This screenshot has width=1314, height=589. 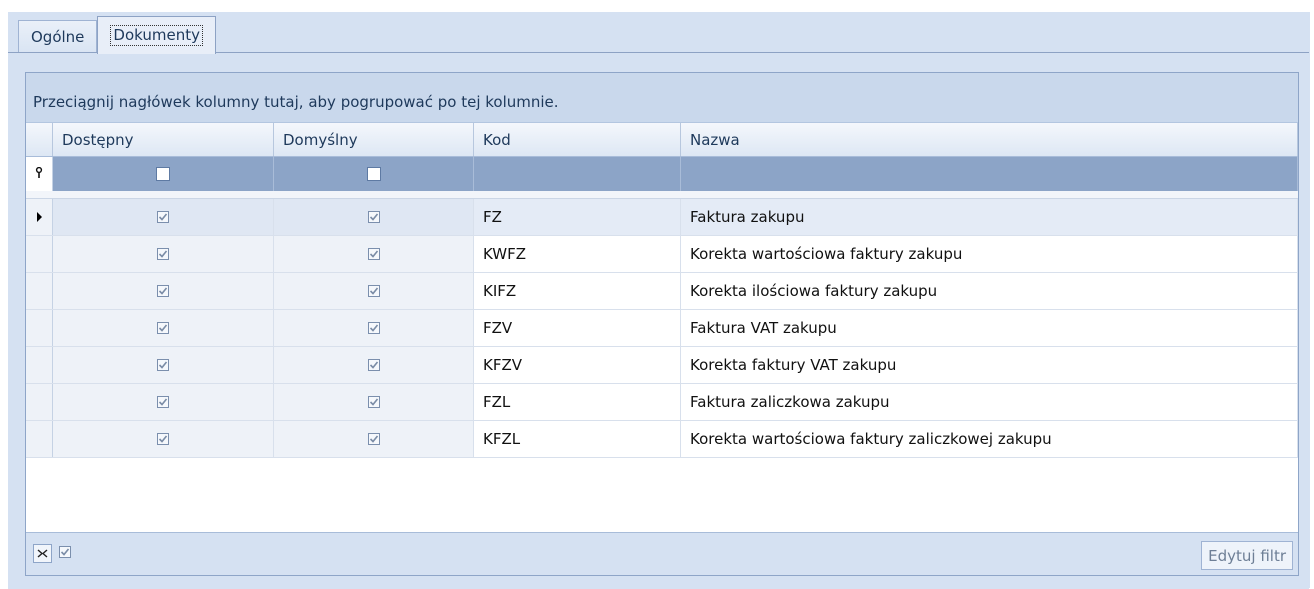 I want to click on tab-dokumenty: Dokumenty, so click(x=156, y=35).